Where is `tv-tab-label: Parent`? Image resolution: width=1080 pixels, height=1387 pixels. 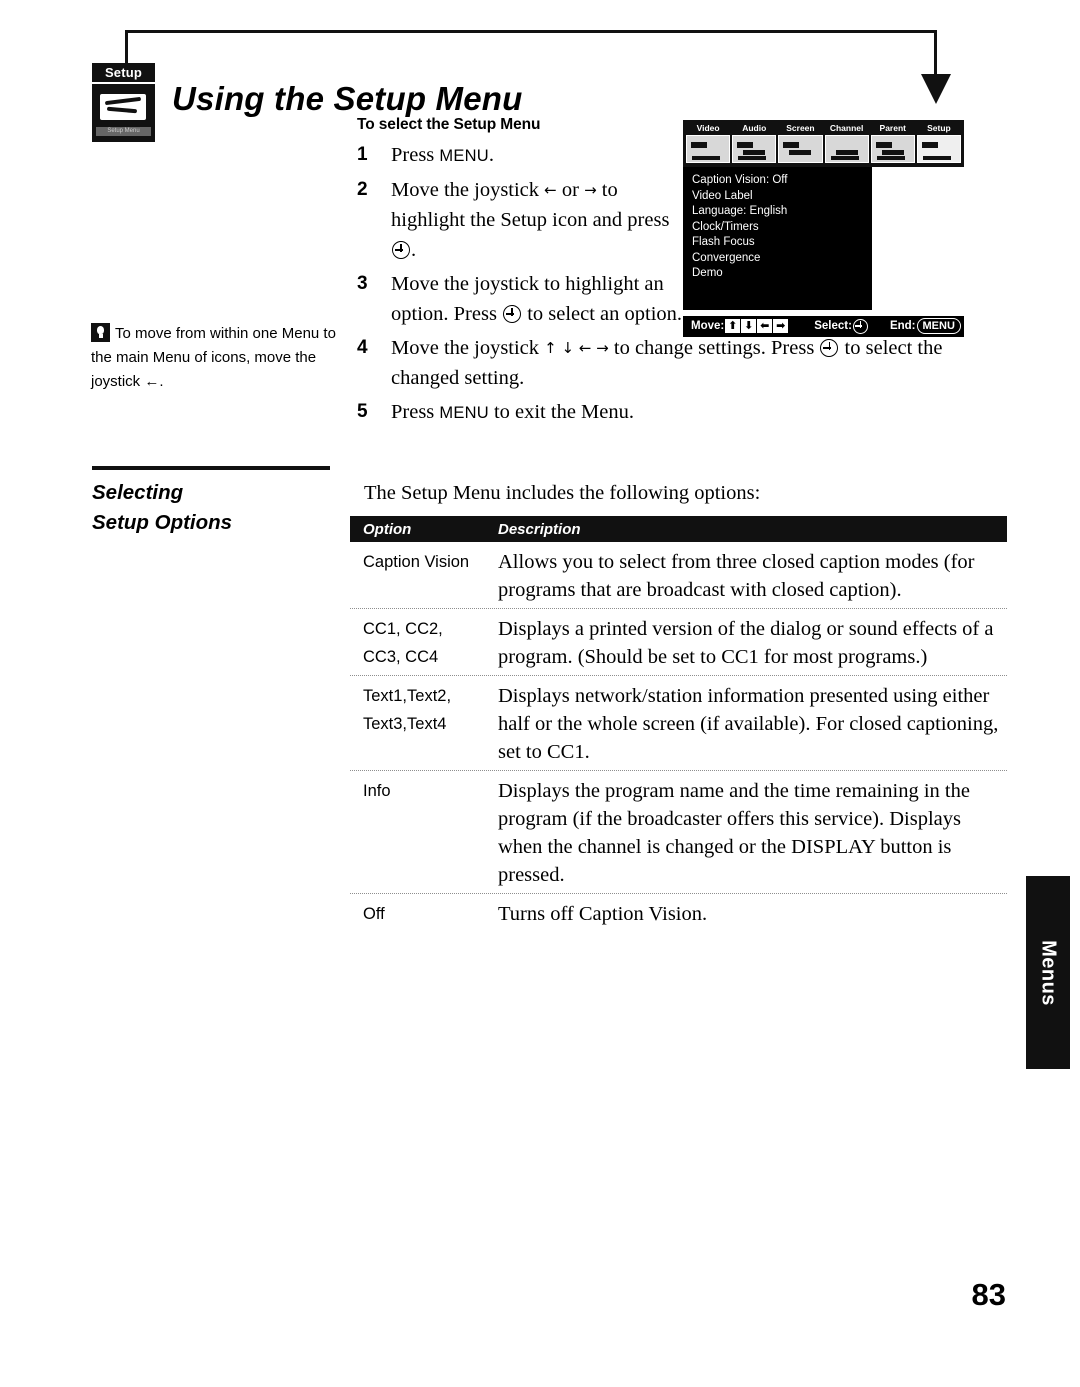 tv-tab-label: Parent is located at coordinates (892, 128).